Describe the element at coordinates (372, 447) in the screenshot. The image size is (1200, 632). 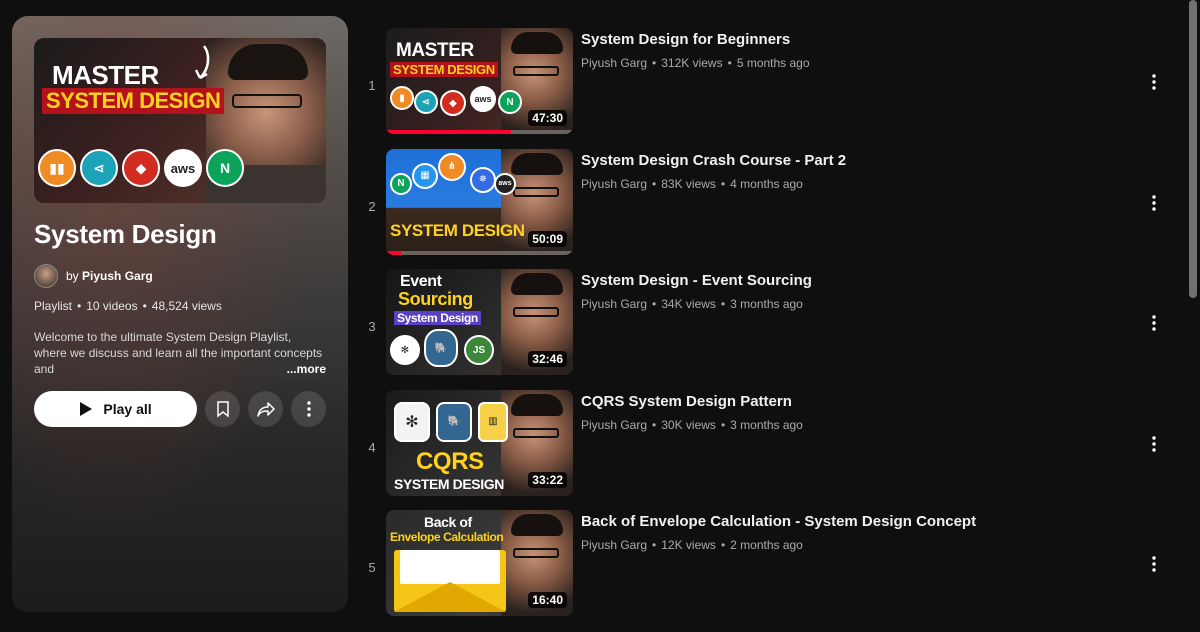
I see `video-index: 4` at that location.